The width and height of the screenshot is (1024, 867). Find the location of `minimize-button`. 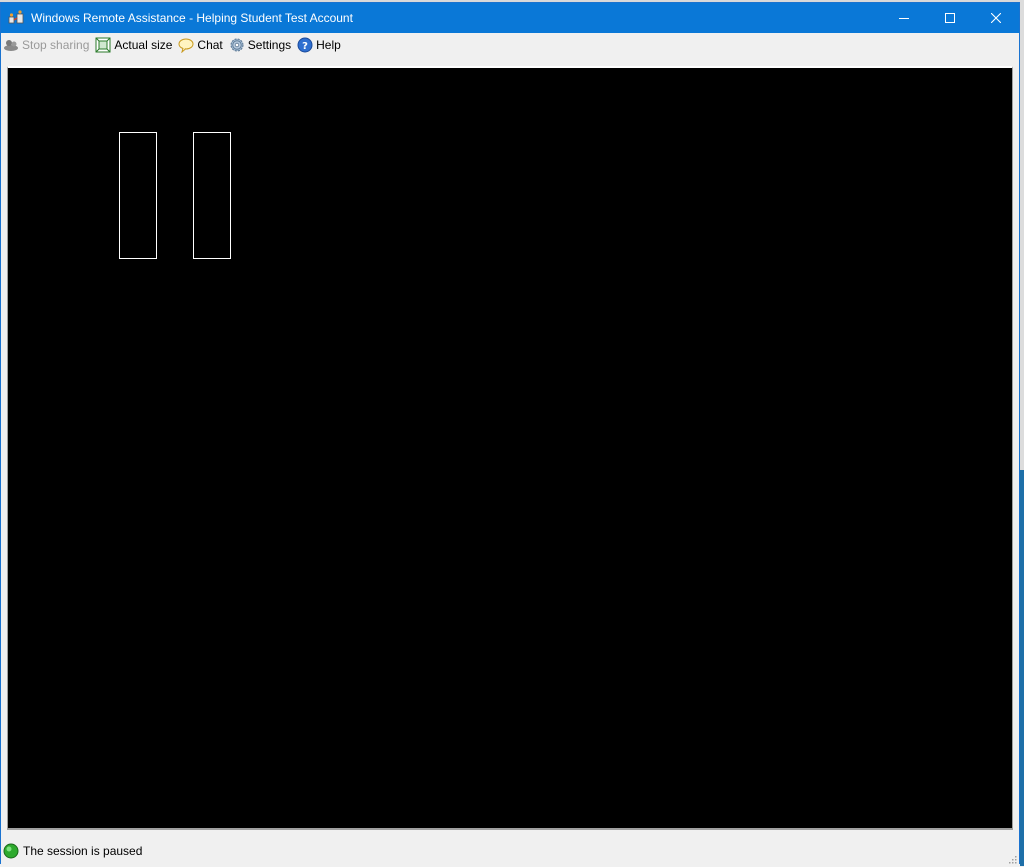

minimize-button is located at coordinates (904, 18).